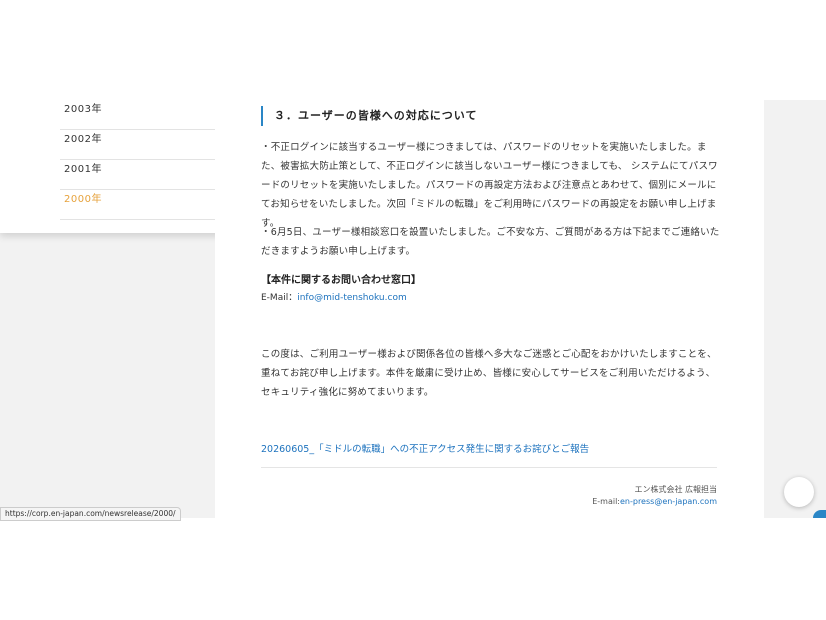 The width and height of the screenshot is (826, 620). What do you see at coordinates (150, 115) in the screenshot?
I see `year-item-2003: 2003年` at bounding box center [150, 115].